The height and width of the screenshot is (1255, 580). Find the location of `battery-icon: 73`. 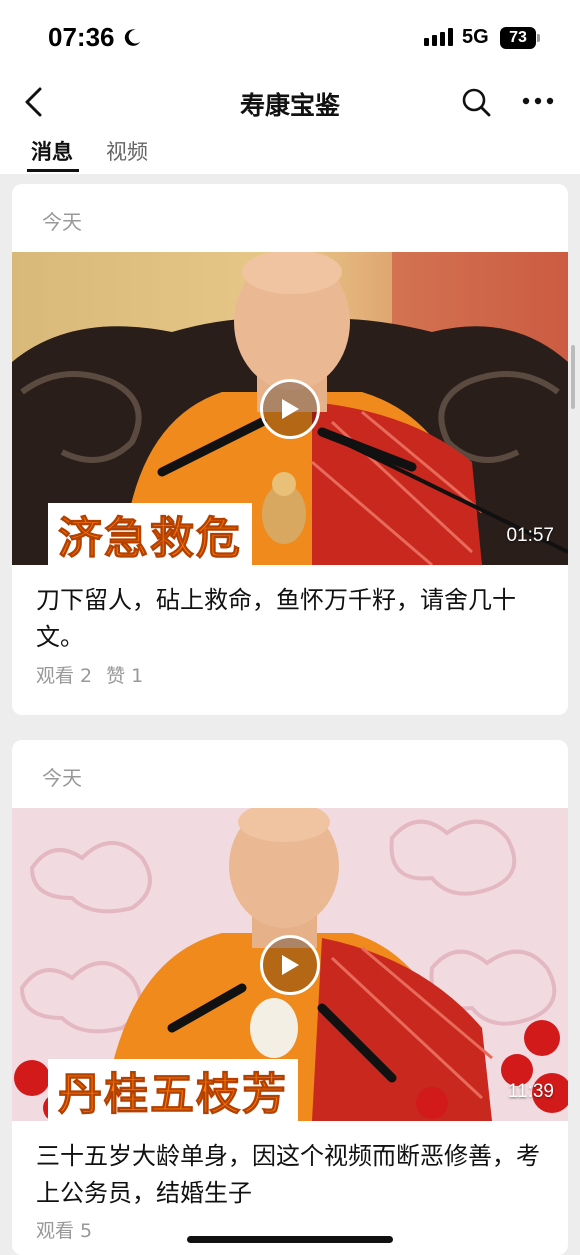

battery-icon: 73 is located at coordinates (518, 38).